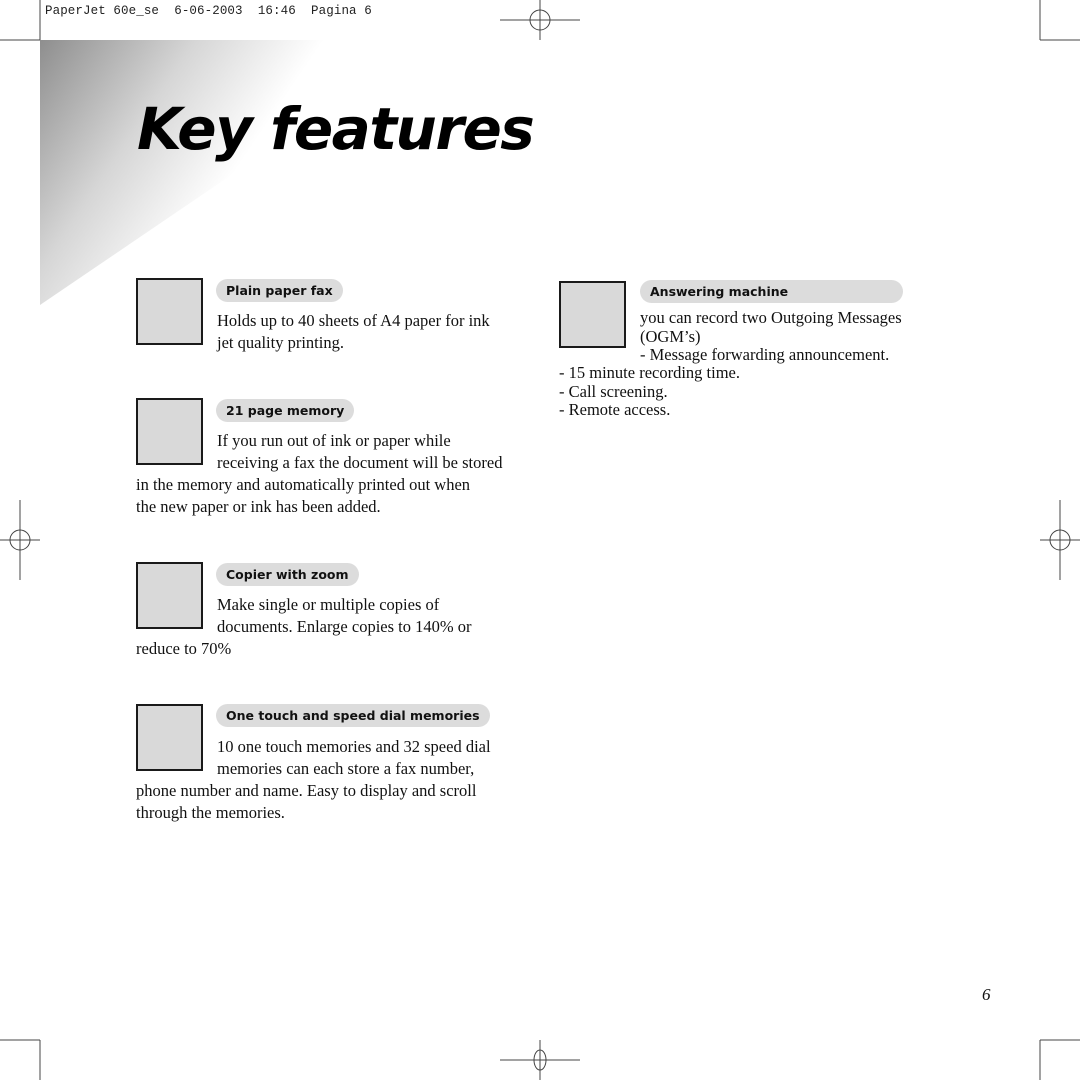 This screenshot has height=1080, width=1080. I want to click on feature-heading: One touch and speed dial memories, so click(353, 715).